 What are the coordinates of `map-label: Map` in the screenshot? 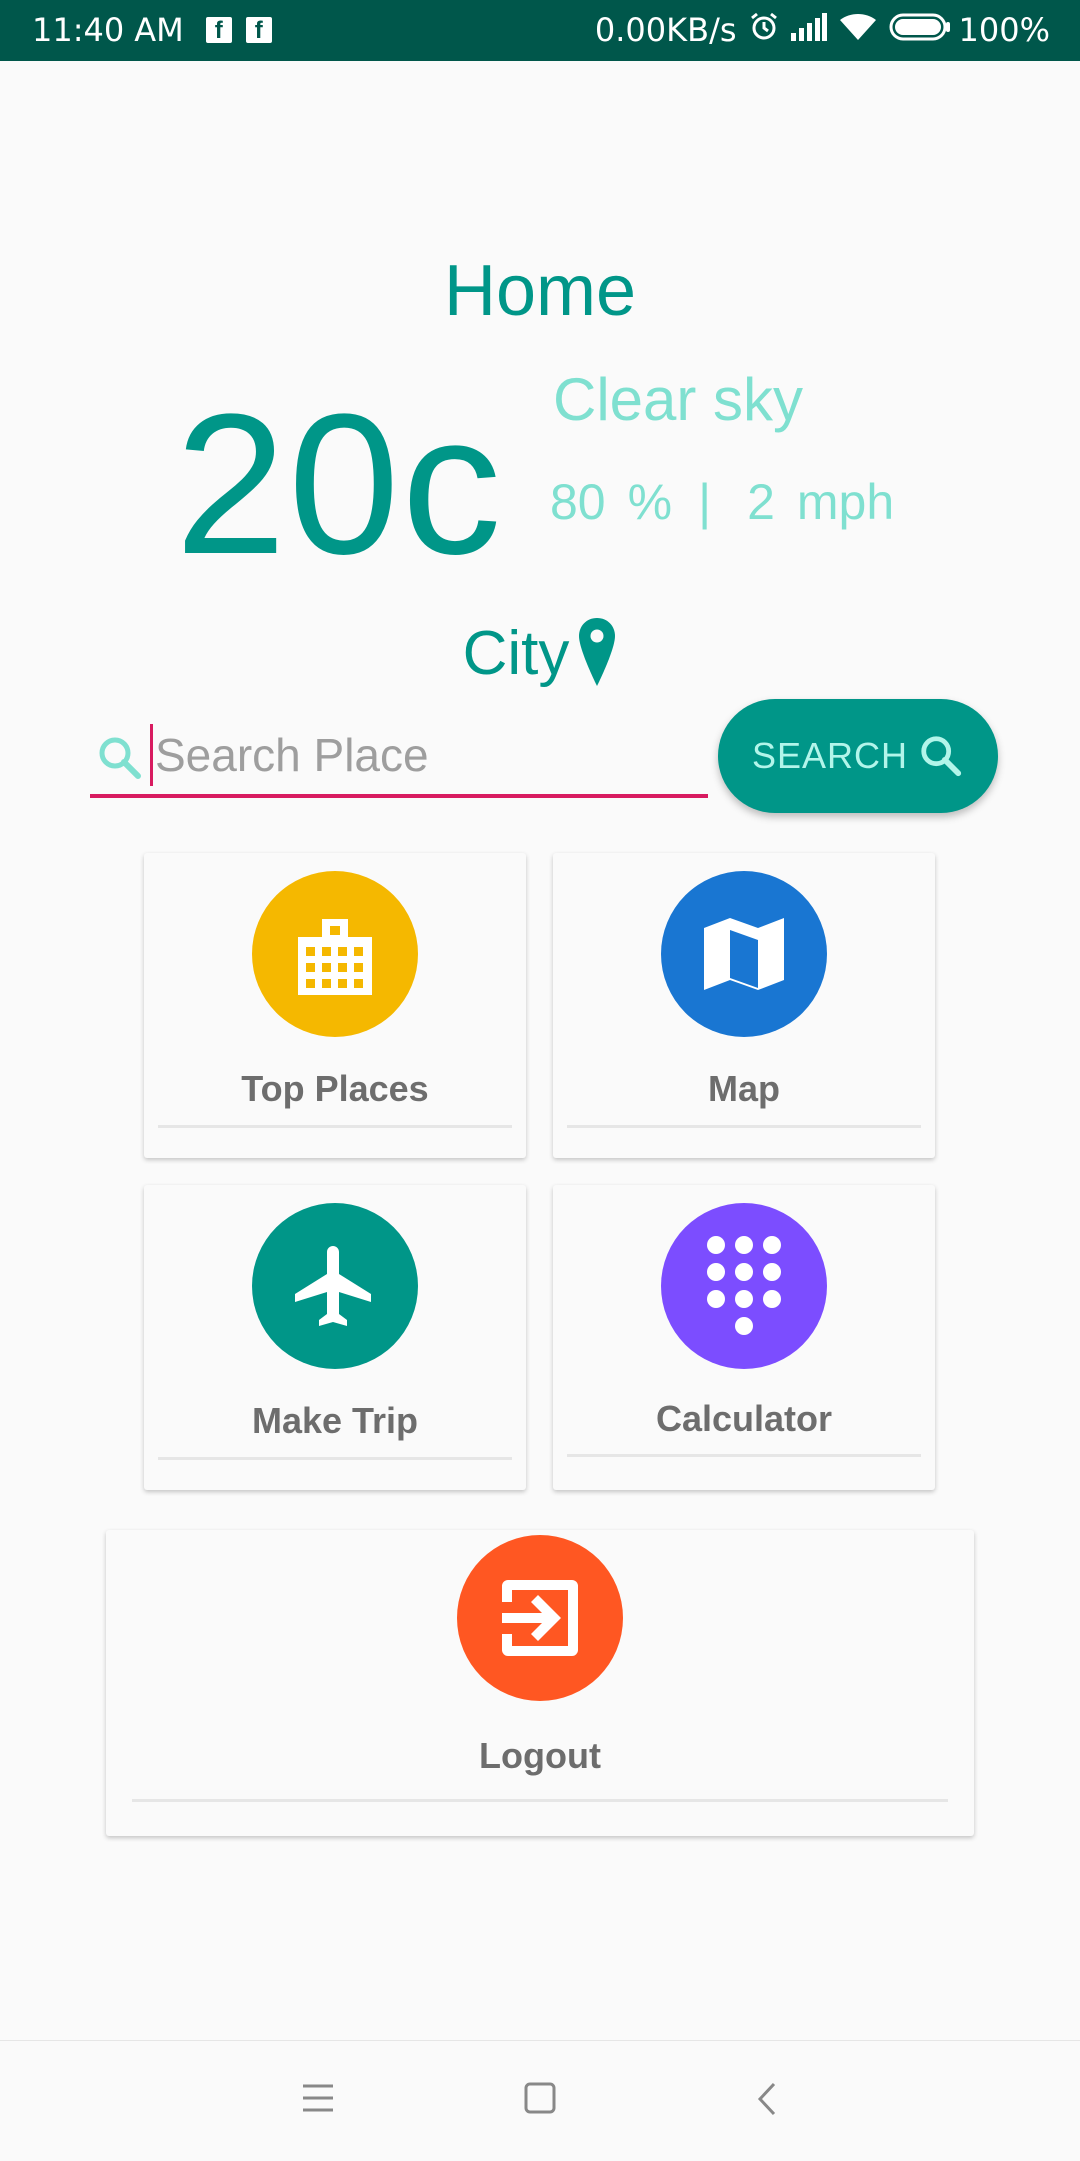 It's located at (744, 1088).